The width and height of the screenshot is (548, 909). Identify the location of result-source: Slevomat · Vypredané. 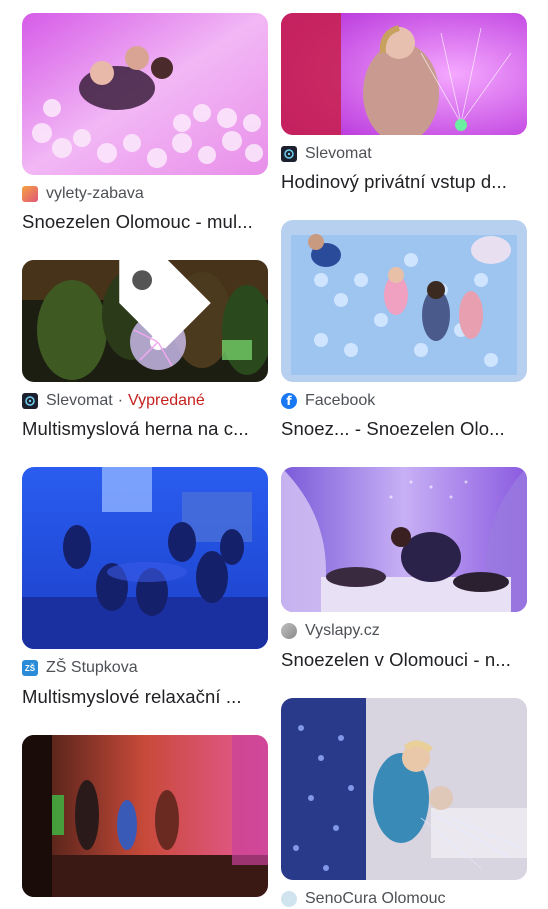
(113, 401).